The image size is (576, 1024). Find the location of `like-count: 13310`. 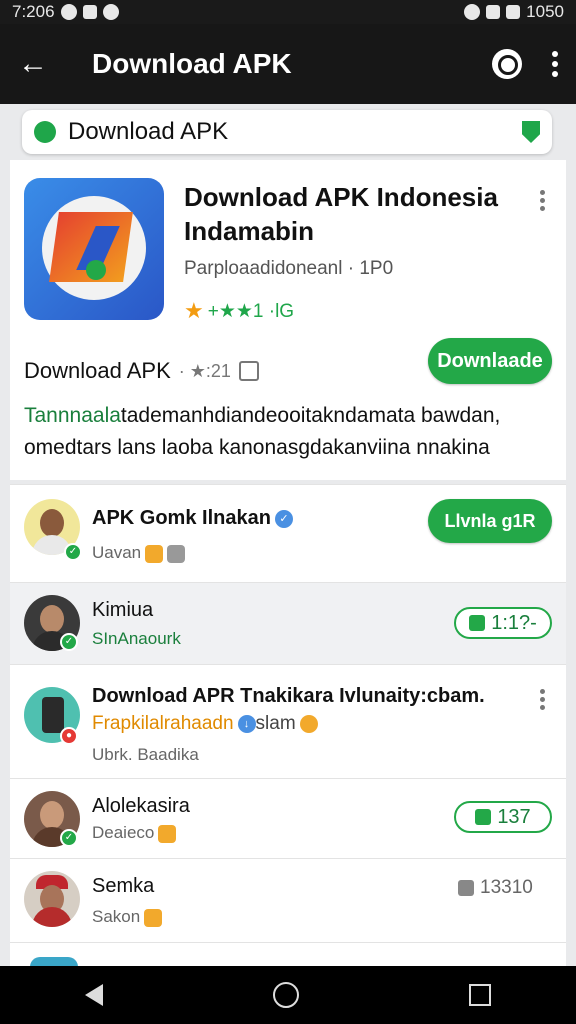

like-count: 13310 is located at coordinates (495, 888).